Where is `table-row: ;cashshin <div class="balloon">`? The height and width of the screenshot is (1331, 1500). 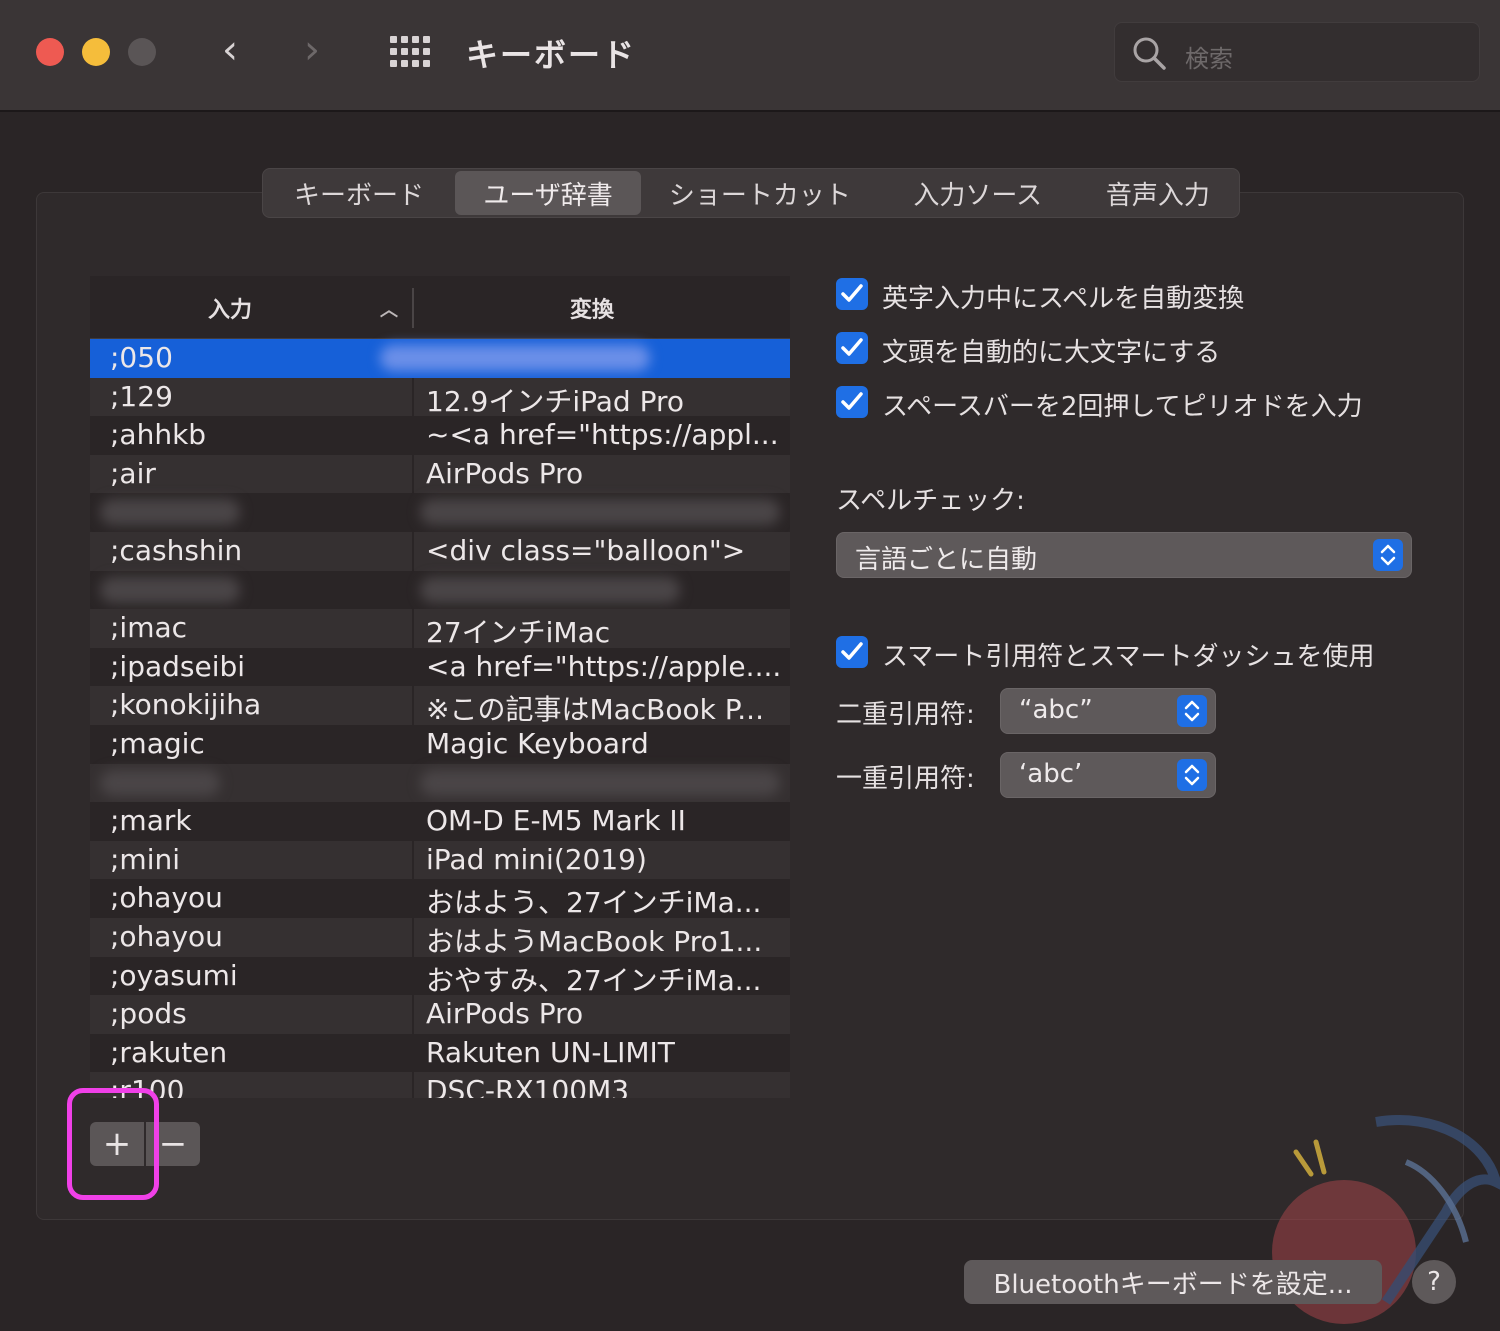 table-row: ;cashshin <div class="balloon"> is located at coordinates (440, 551).